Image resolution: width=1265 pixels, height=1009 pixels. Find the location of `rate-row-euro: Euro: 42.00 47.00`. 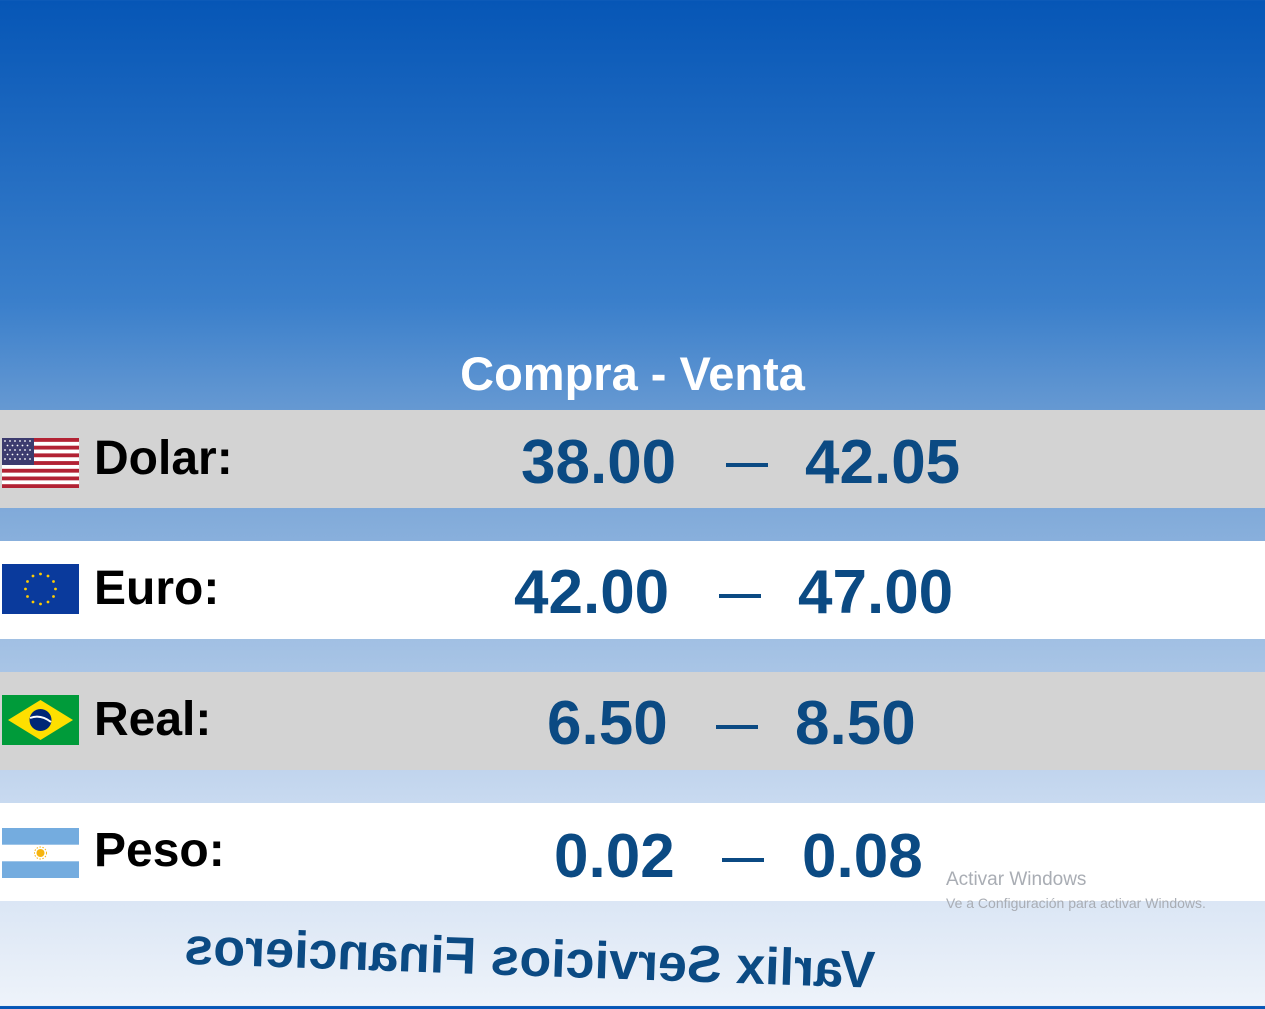

rate-row-euro: Euro: 42.00 47.00 is located at coordinates (632, 590).